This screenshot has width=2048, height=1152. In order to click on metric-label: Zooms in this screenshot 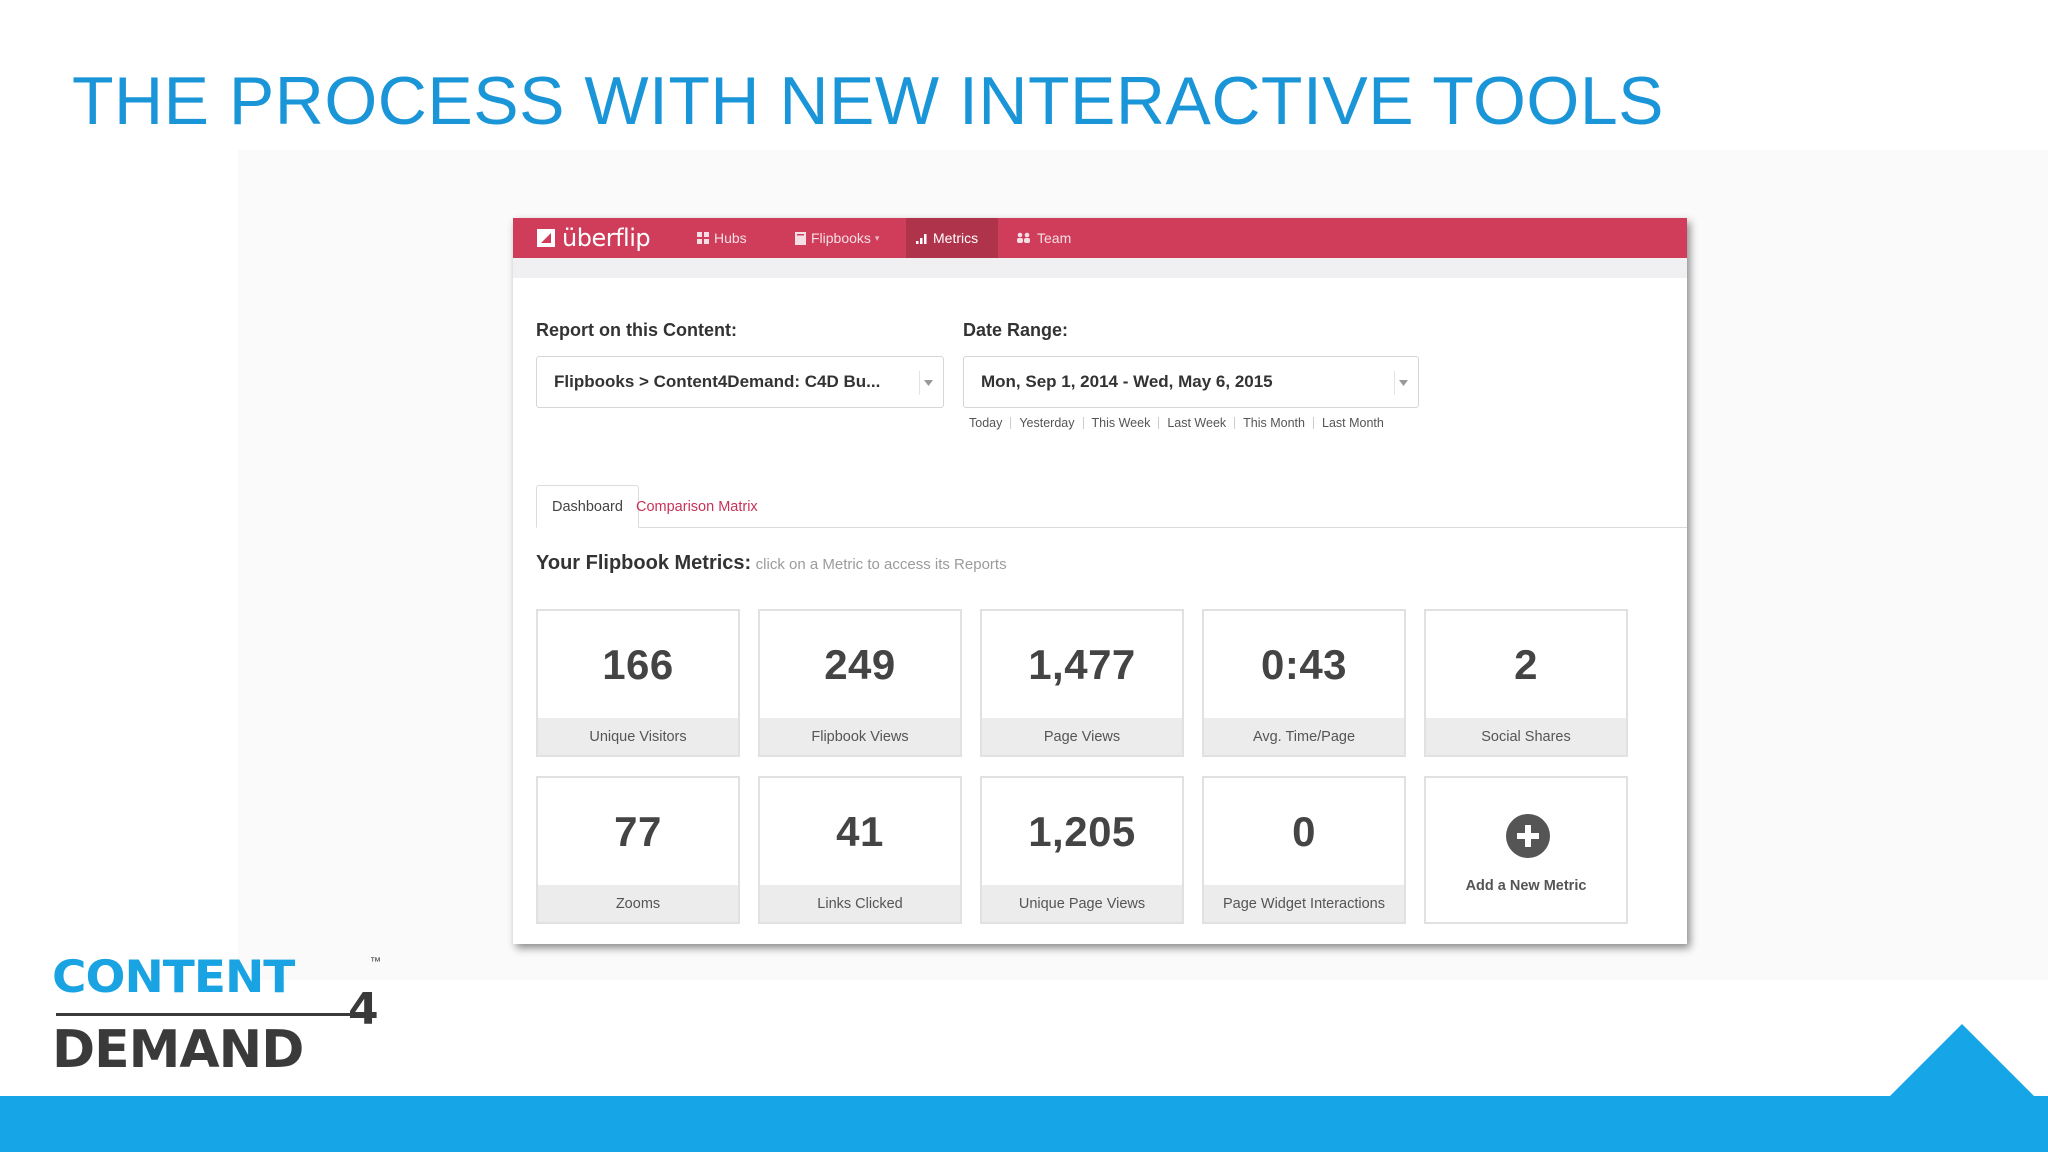, I will do `click(638, 903)`.